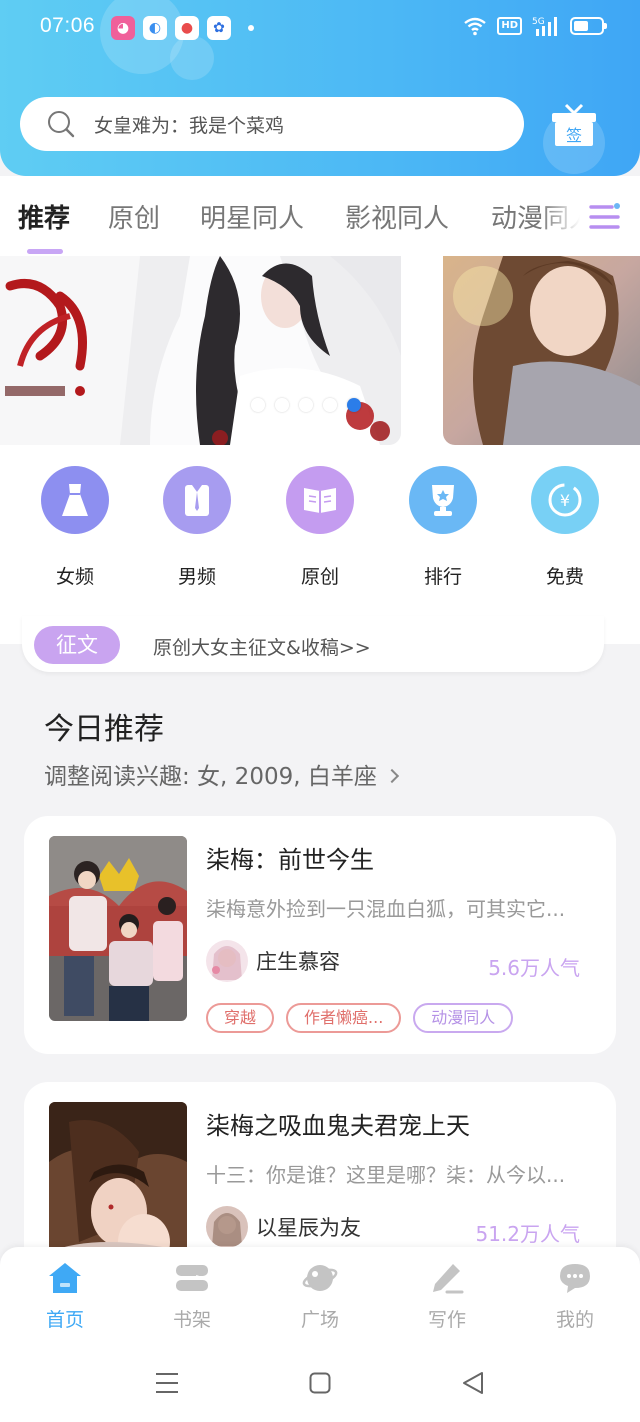 This screenshot has width=640, height=1422. What do you see at coordinates (104, 729) in the screenshot?
I see `section-title: 今日推荐` at bounding box center [104, 729].